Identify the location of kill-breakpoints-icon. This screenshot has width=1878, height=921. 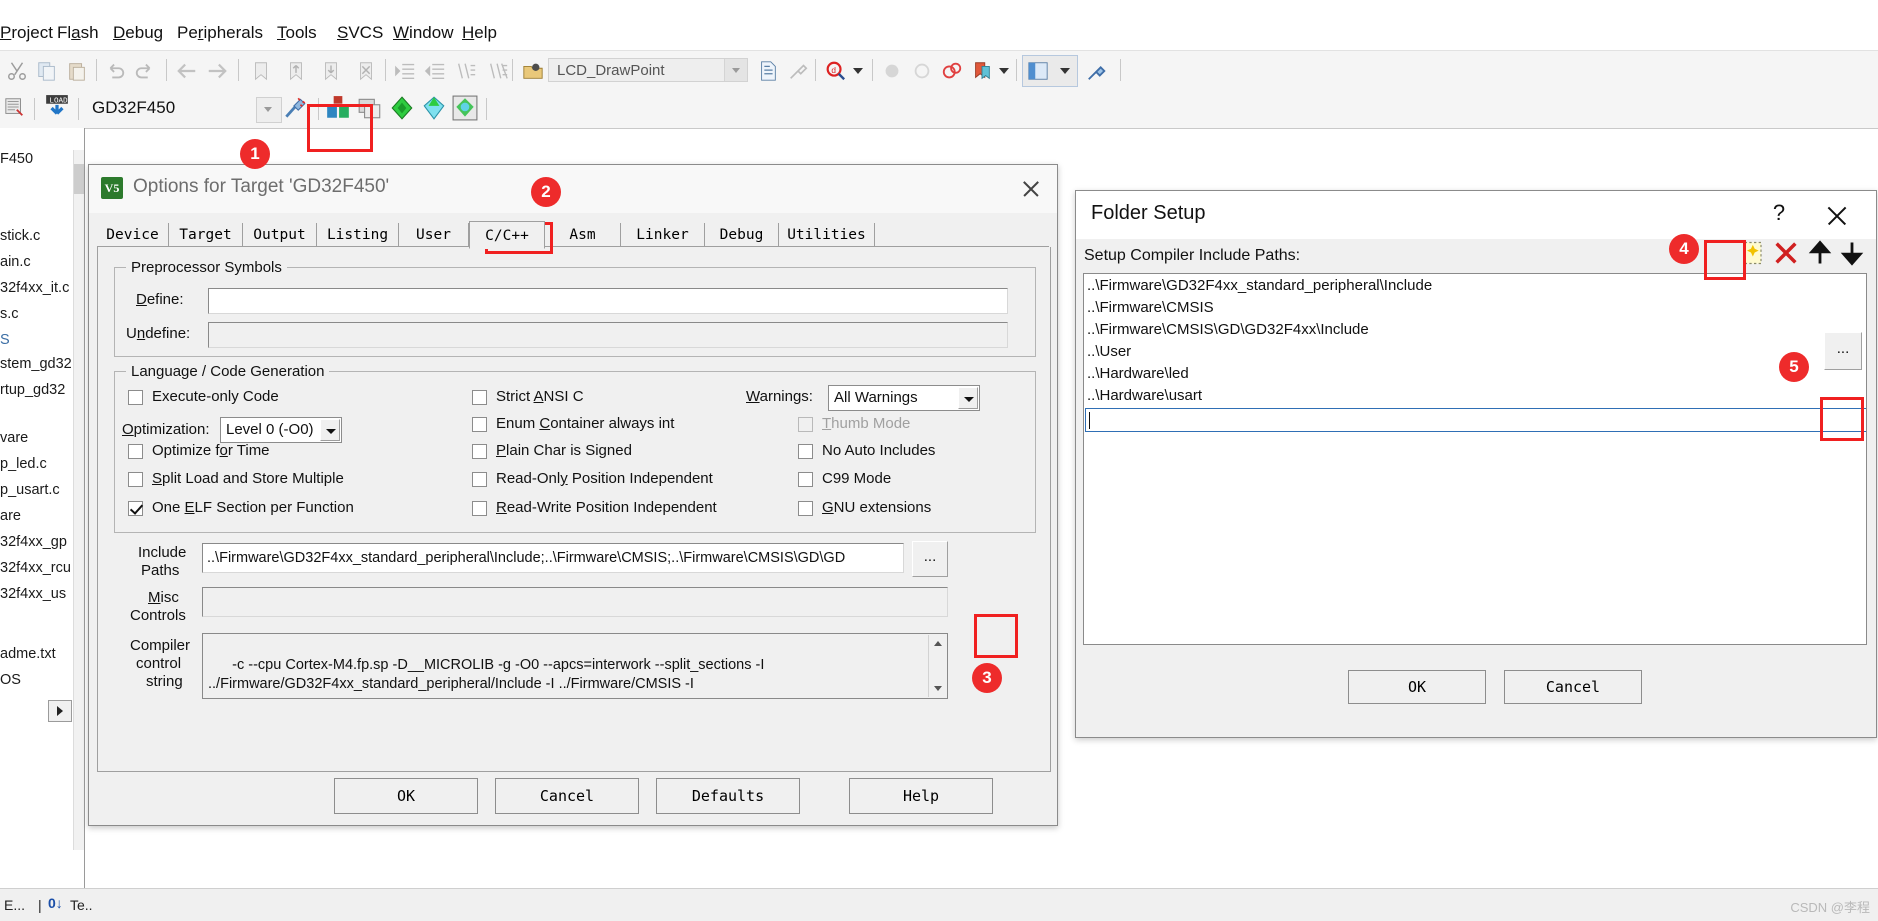
(952, 71).